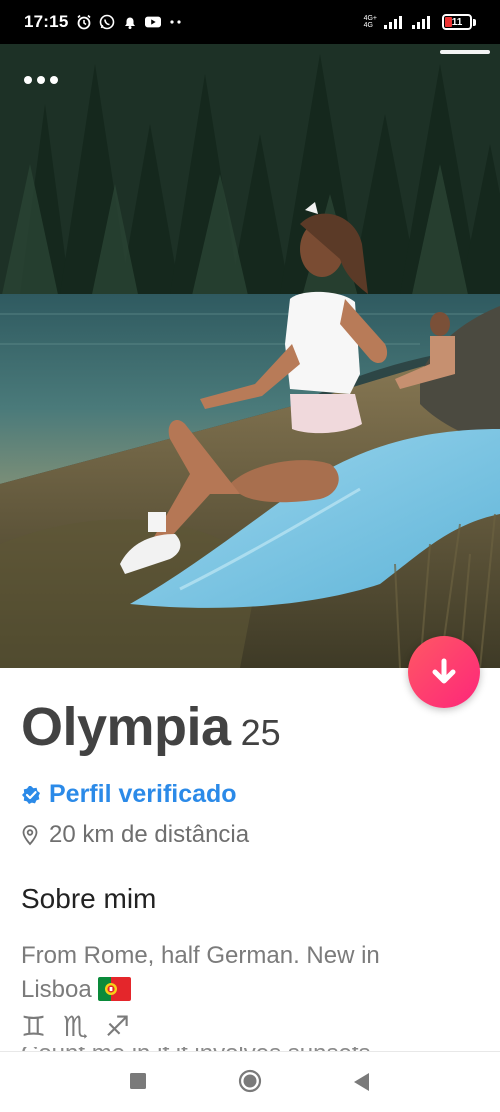 The height and width of the screenshot is (1112, 500). What do you see at coordinates (465, 52) in the screenshot?
I see `photo-progress-bar` at bounding box center [465, 52].